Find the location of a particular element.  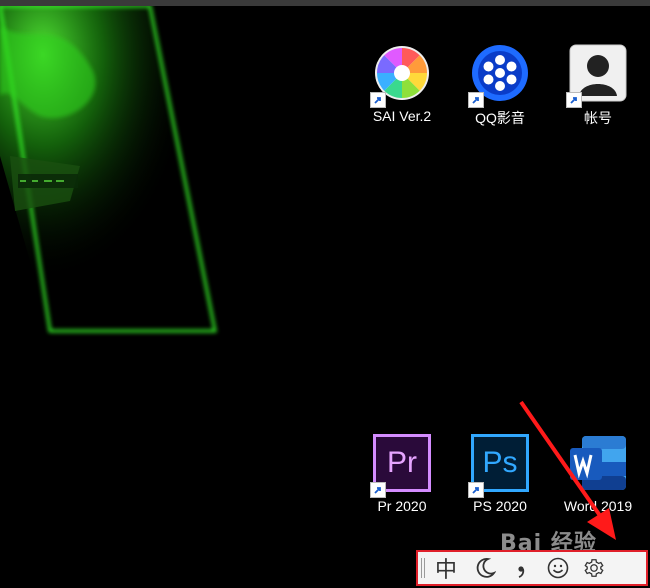

toolbar-grip-handle is located at coordinates (423, 568).